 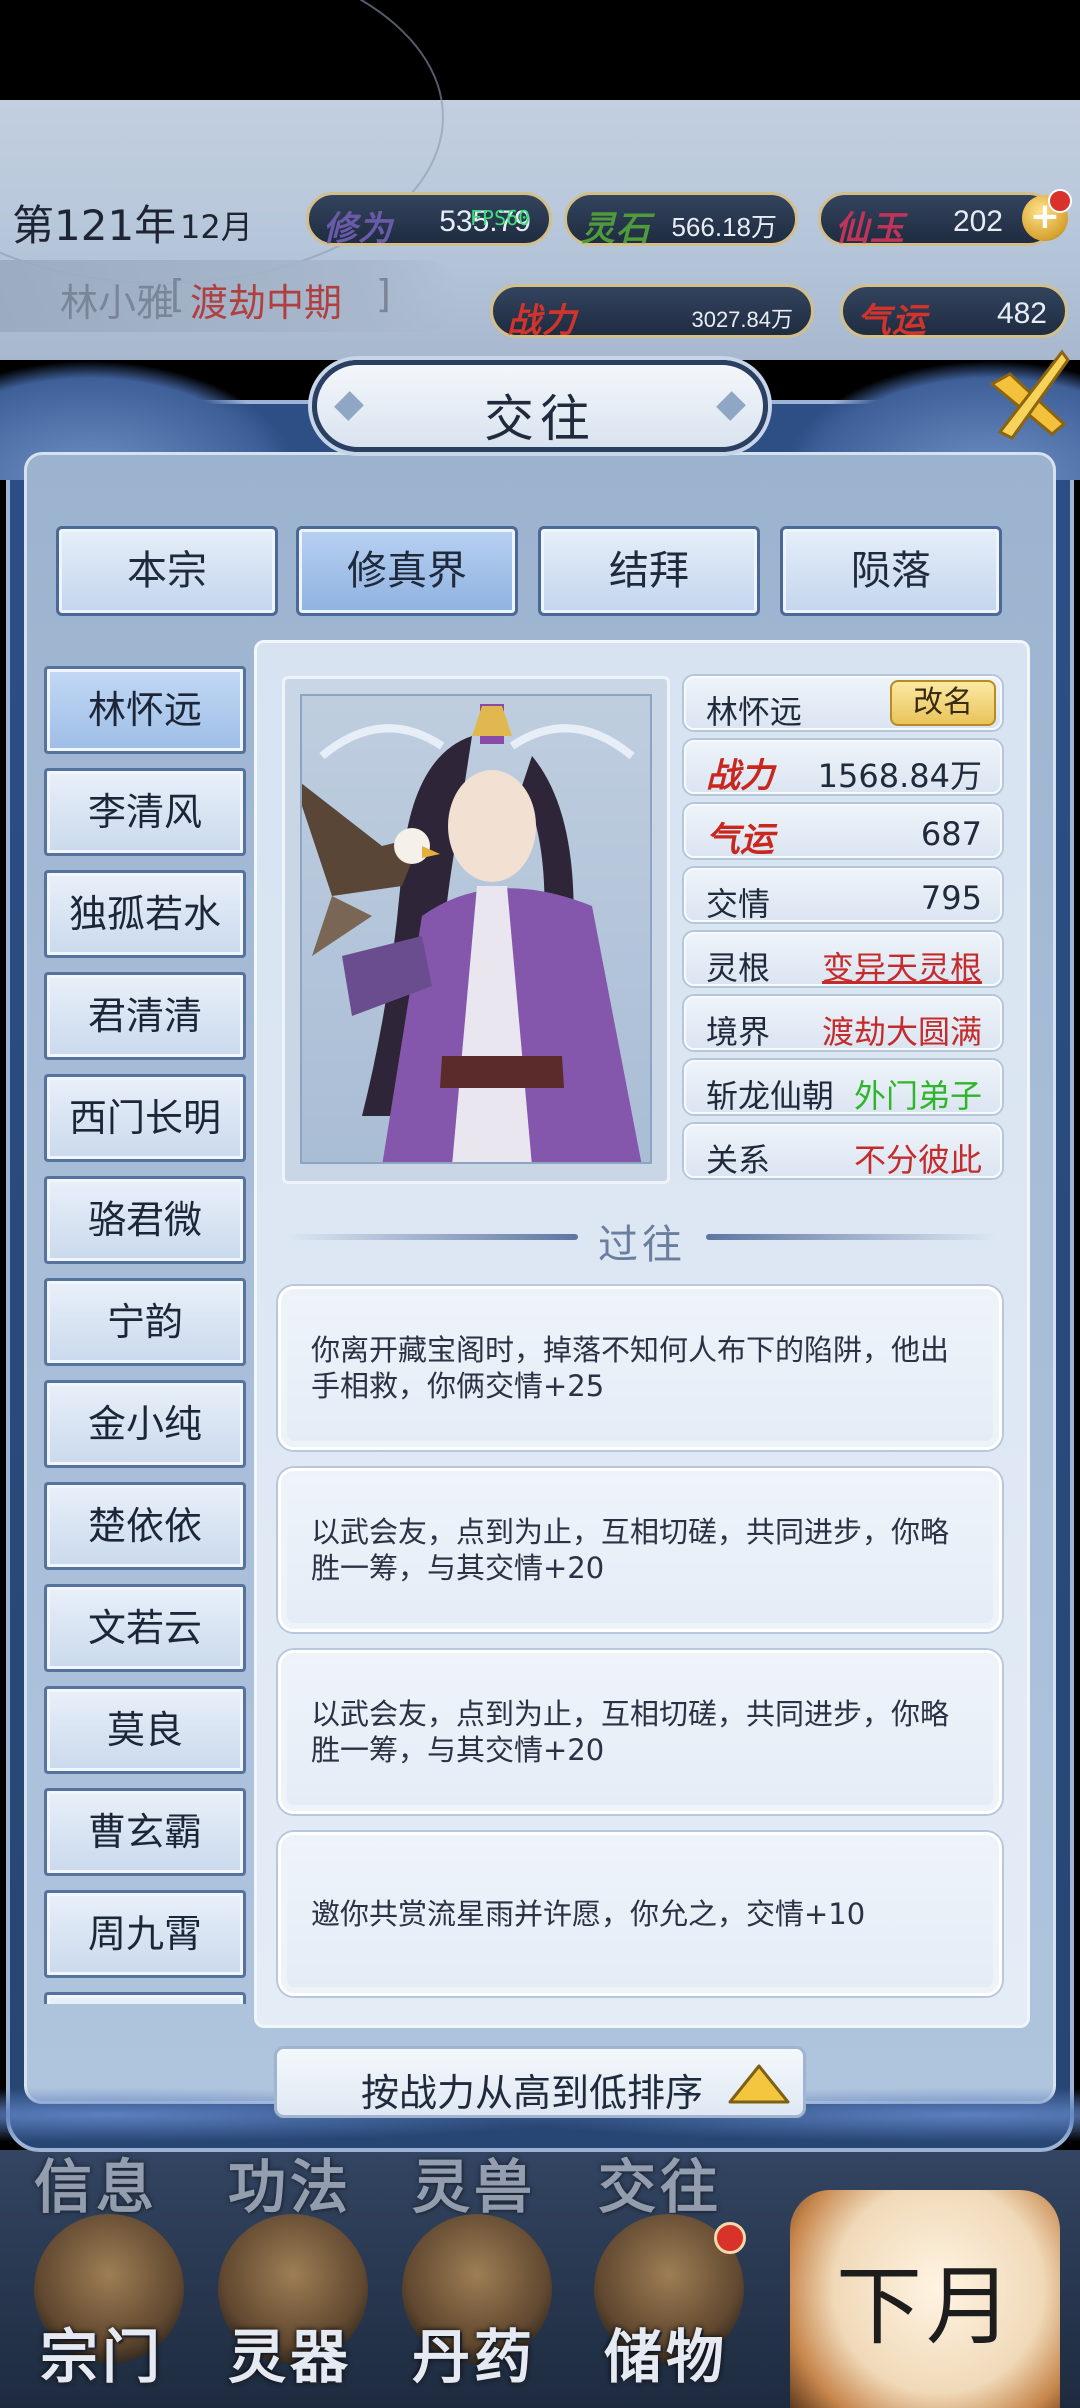 What do you see at coordinates (145, 1016) in the screenshot?
I see `list-item: 君清清` at bounding box center [145, 1016].